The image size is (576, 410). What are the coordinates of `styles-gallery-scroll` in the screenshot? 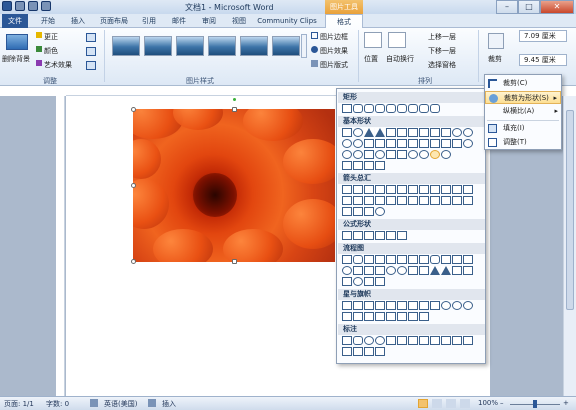 It's located at (304, 46).